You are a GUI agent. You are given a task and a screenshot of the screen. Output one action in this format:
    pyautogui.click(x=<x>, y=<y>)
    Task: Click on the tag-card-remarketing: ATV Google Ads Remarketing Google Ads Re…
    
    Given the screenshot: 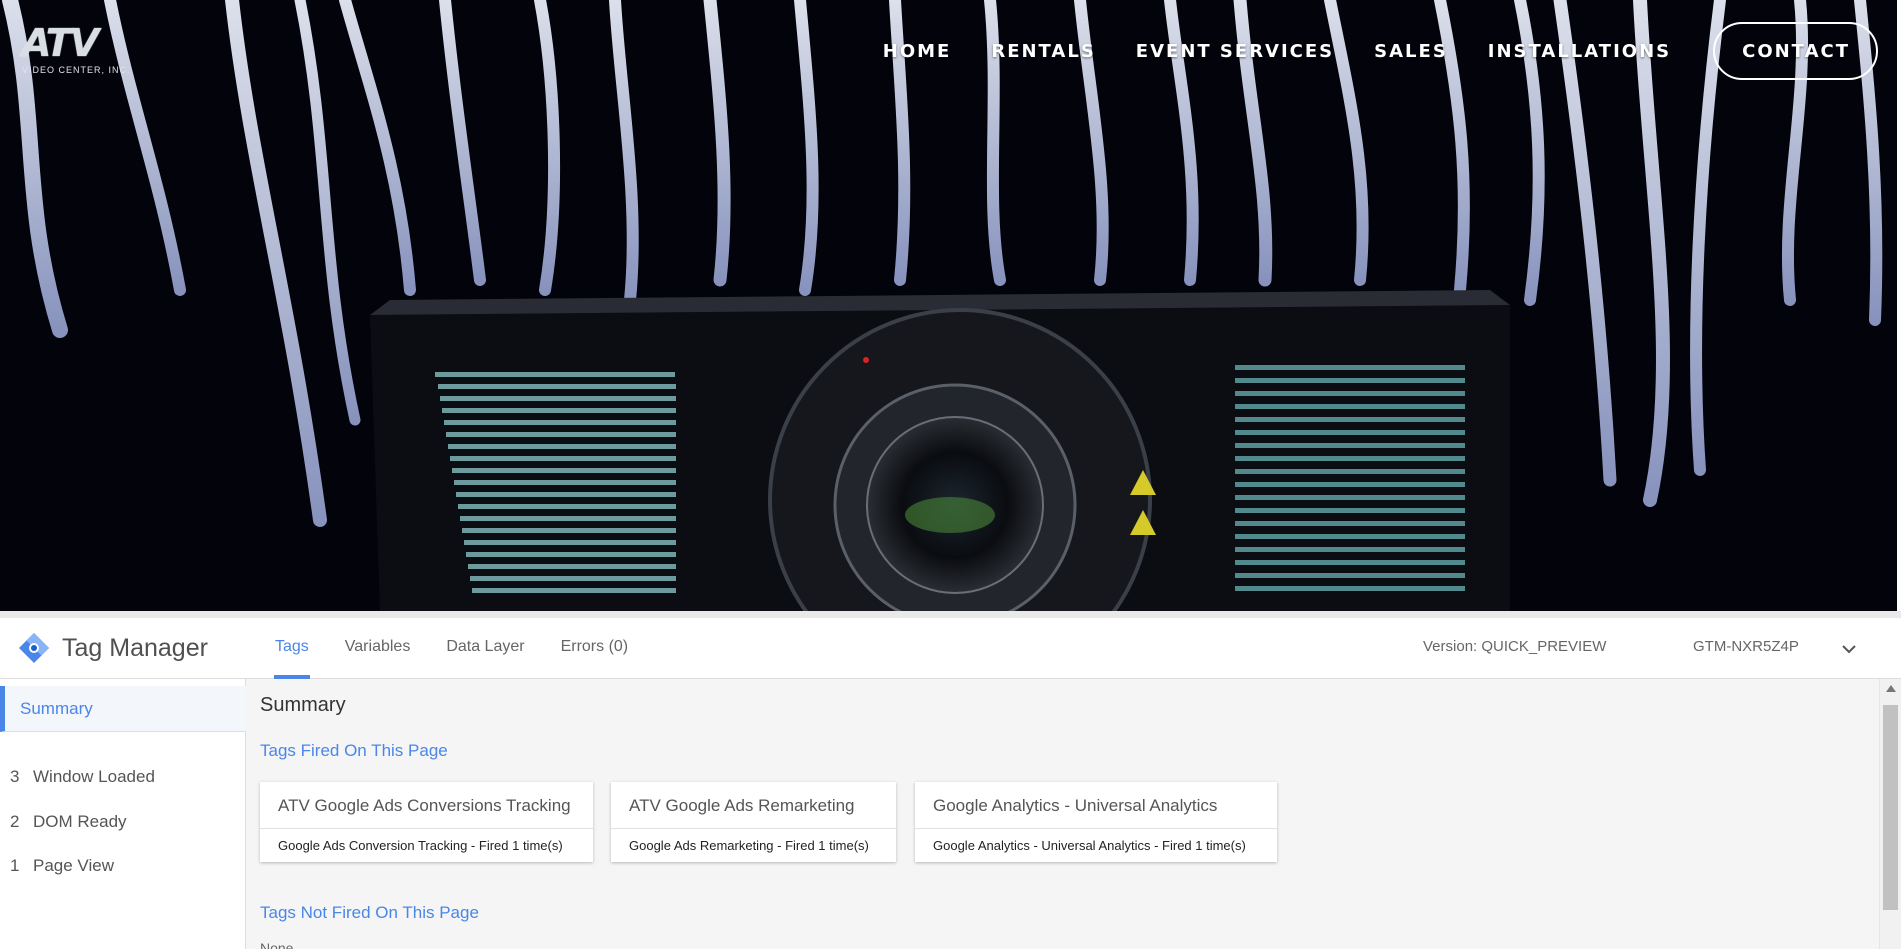 What is the action you would take?
    pyautogui.click(x=753, y=822)
    